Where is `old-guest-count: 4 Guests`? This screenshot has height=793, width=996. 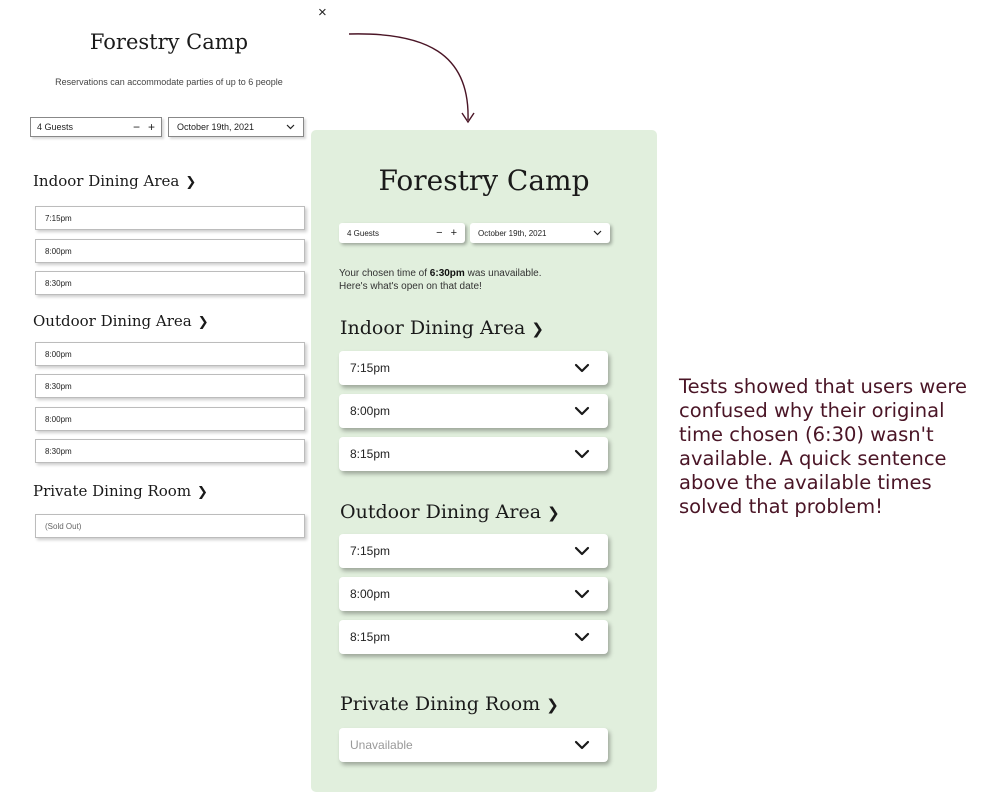
old-guest-count: 4 Guests is located at coordinates (55, 127).